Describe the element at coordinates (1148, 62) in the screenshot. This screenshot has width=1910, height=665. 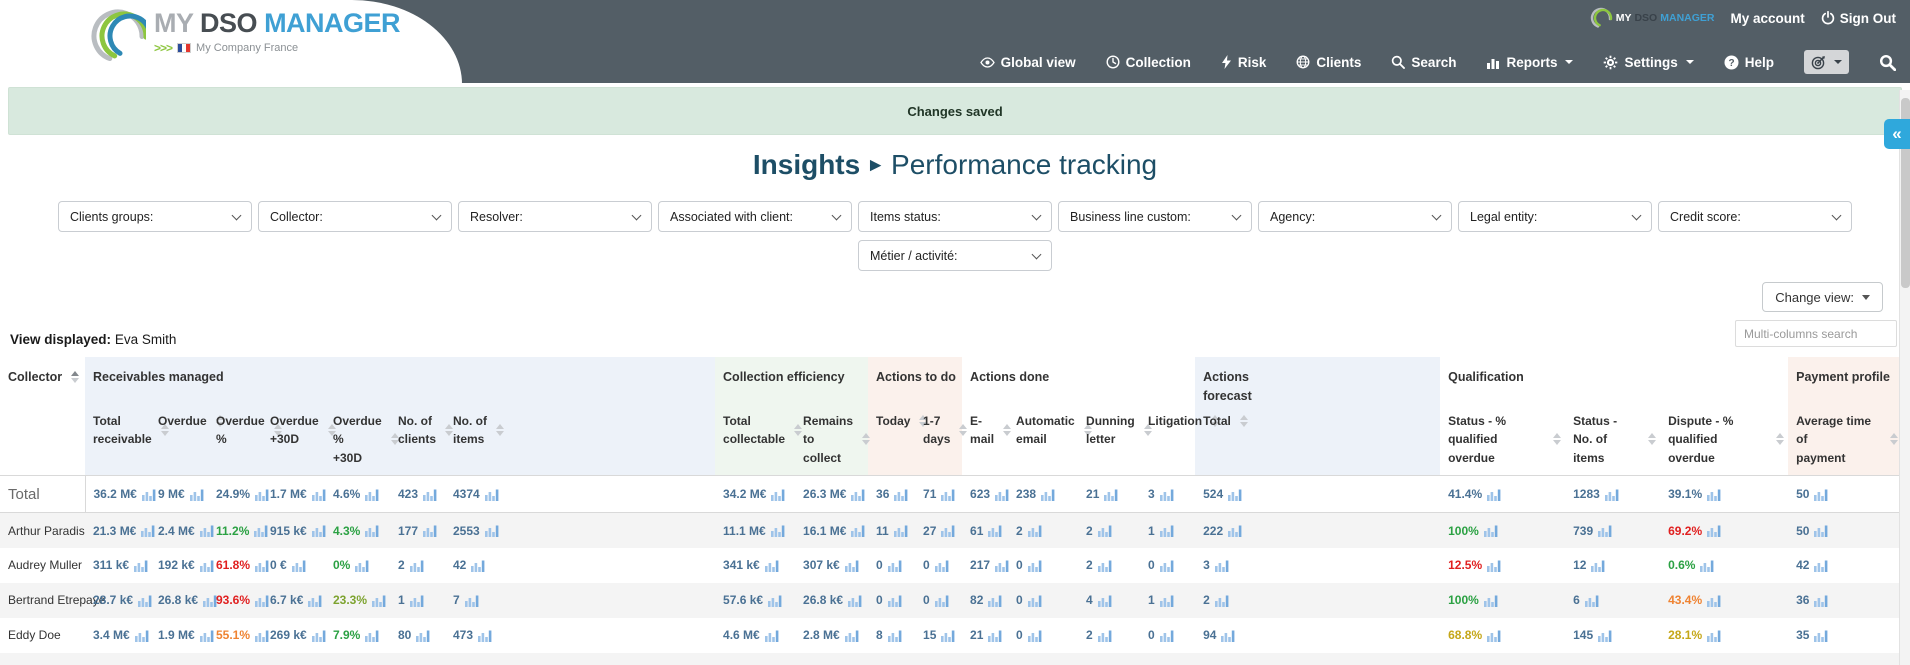
I see `nav-item-collection: Collection` at that location.